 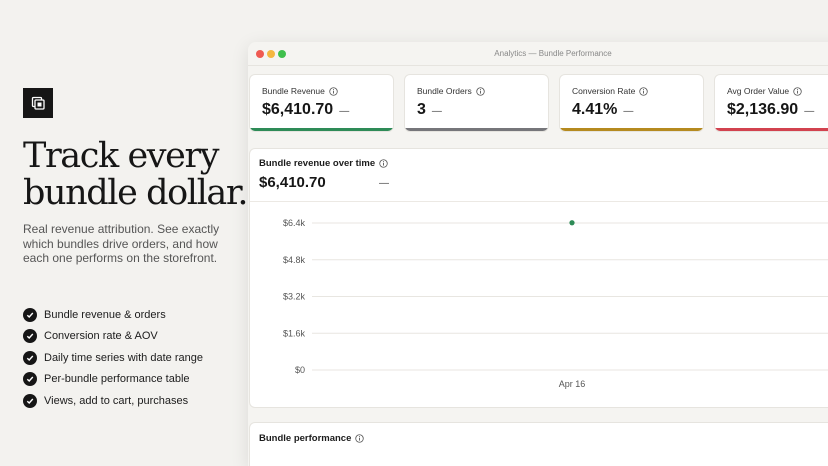 What do you see at coordinates (604, 91) in the screenshot?
I see `kpi-label: Conversion Rate` at bounding box center [604, 91].